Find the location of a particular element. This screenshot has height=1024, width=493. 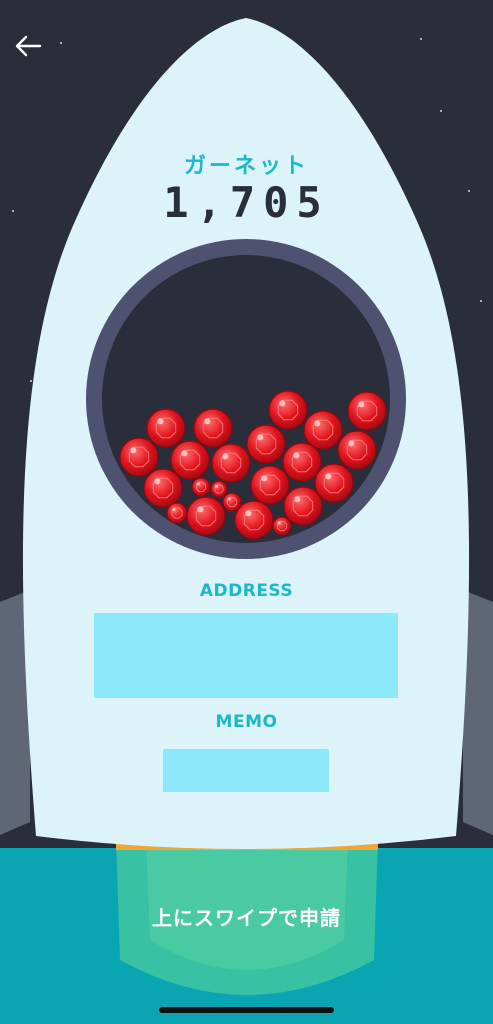

swipe-up-to-apply: 上にスワイプで申請 is located at coordinates (246, 916).